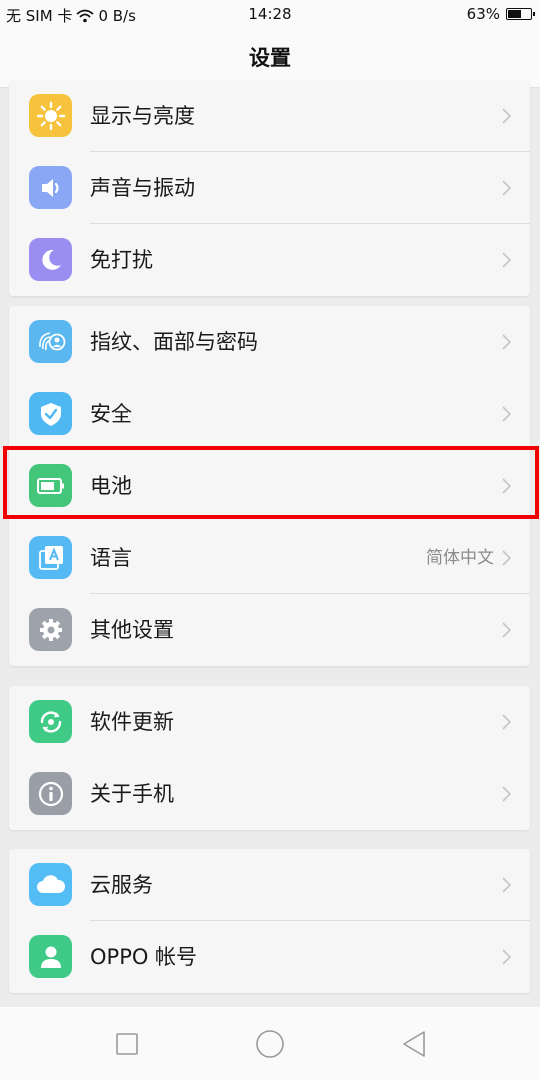 The width and height of the screenshot is (540, 1080). I want to click on clock: 14:28, so click(270, 14).